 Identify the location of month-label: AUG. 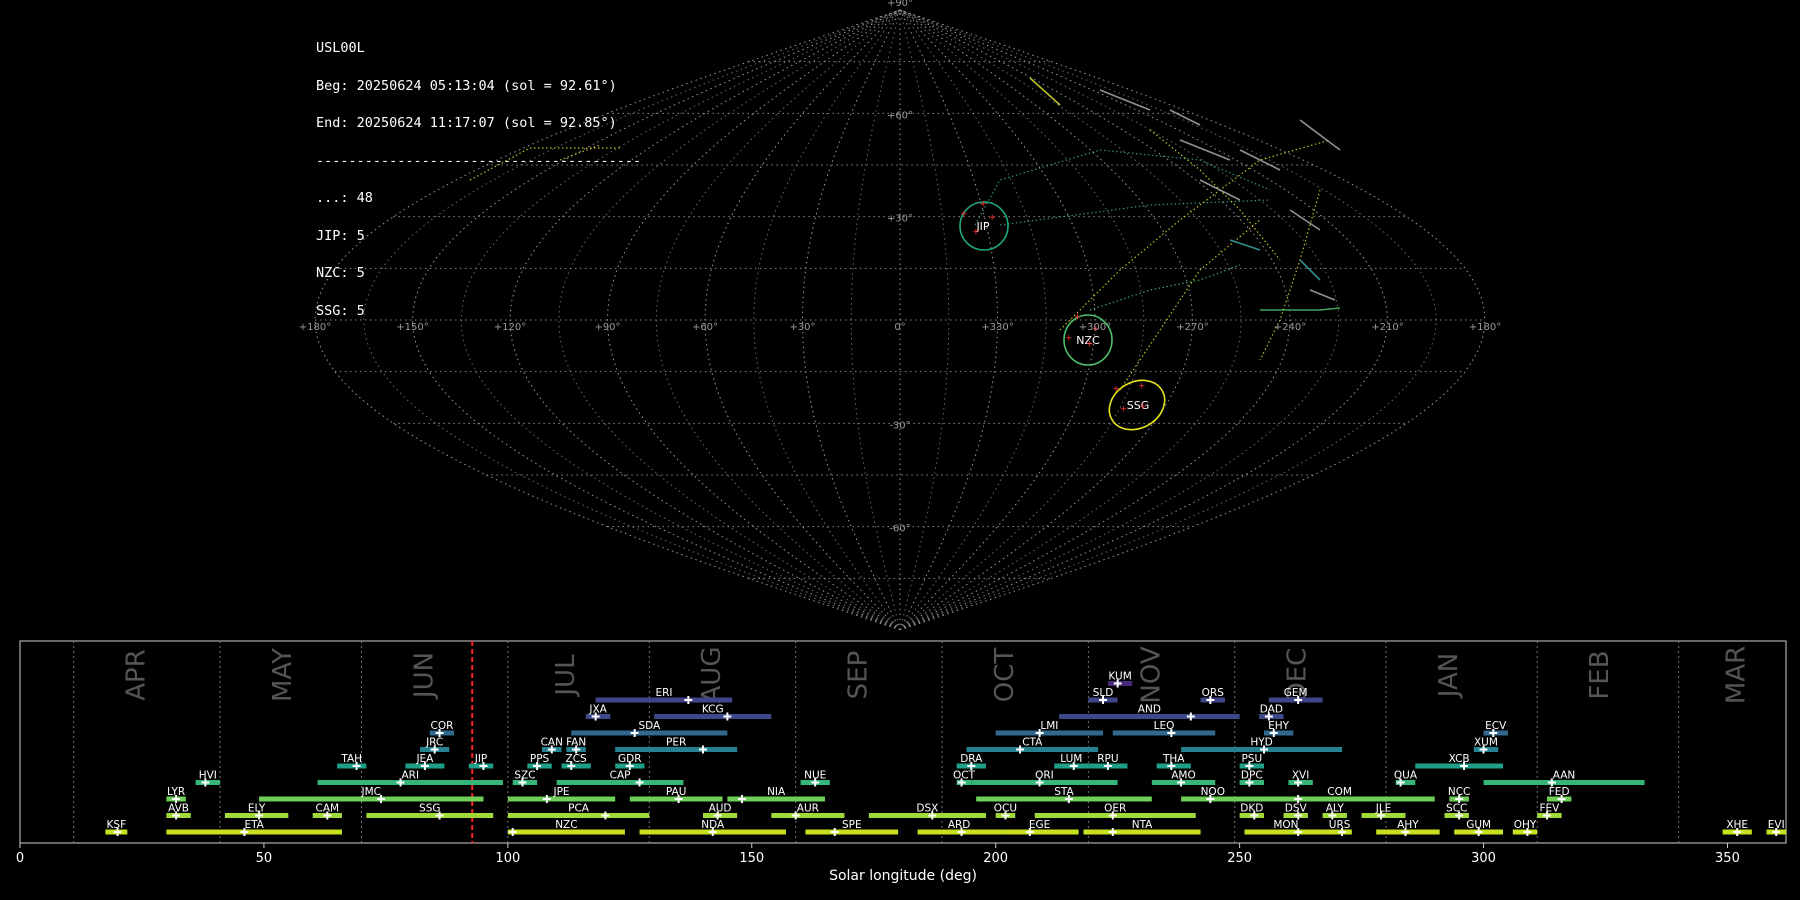
(712, 675).